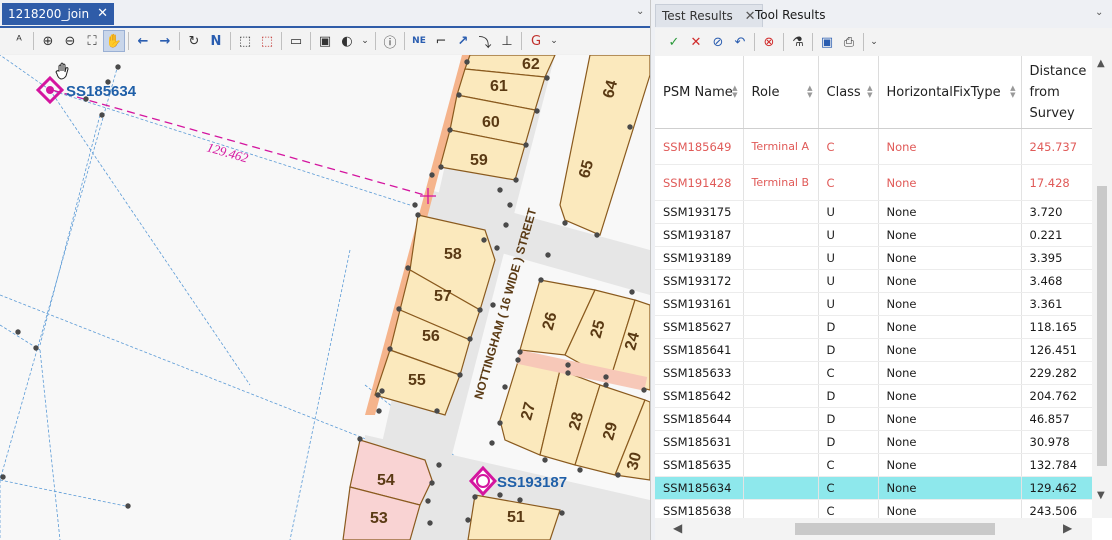 The width and height of the screenshot is (1112, 540). I want to click on line-icon: ↗, so click(463, 41).